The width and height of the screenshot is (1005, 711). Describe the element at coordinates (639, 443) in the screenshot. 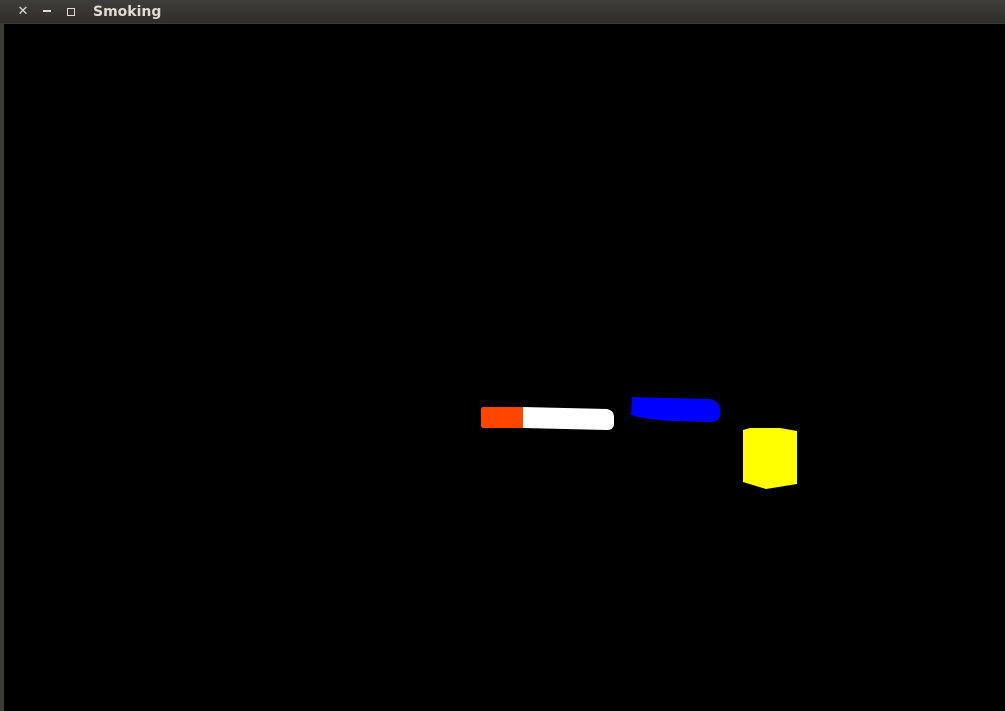

I see `scene-svg` at that location.